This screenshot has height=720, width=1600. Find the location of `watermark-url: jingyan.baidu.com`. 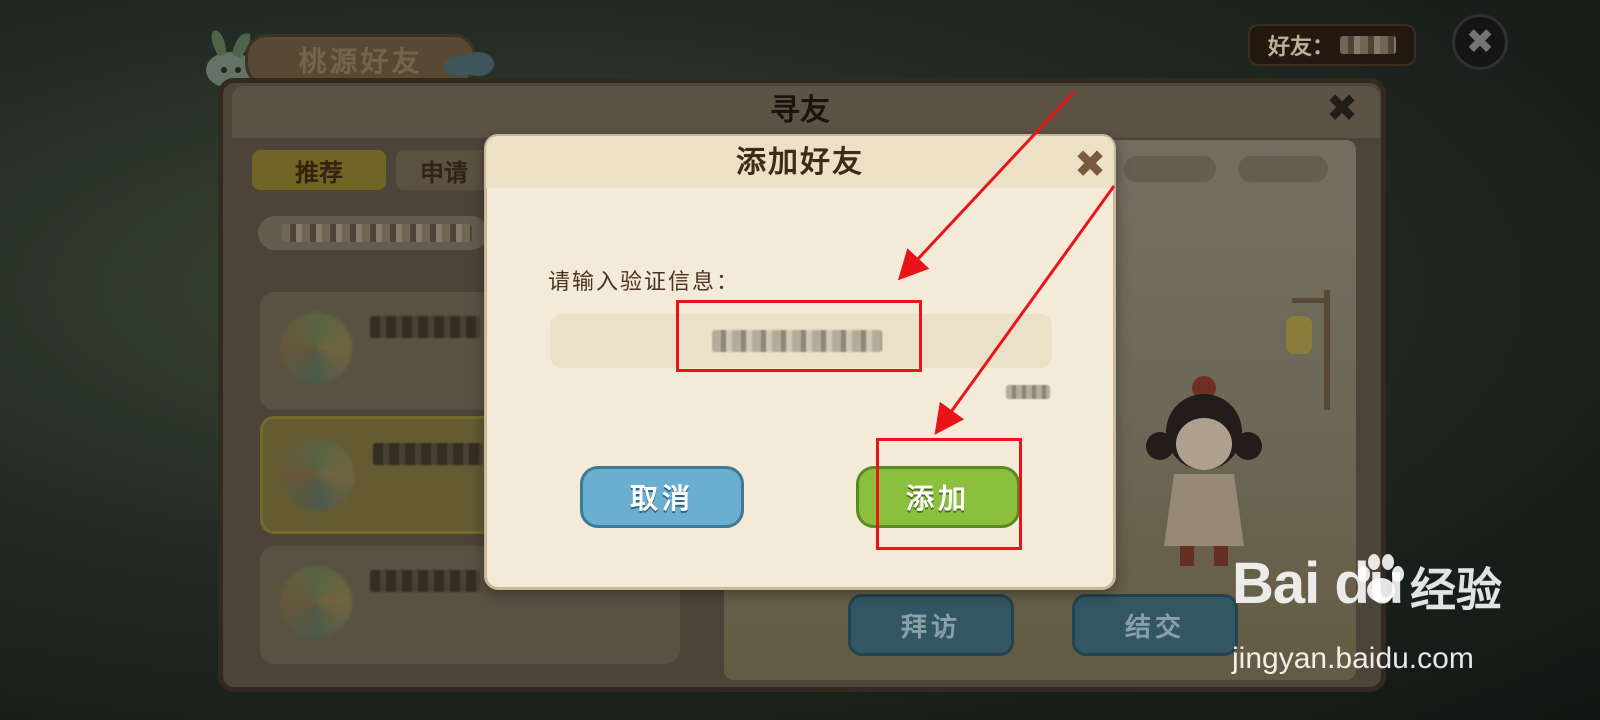

watermark-url: jingyan.baidu.com is located at coordinates (1353, 658).